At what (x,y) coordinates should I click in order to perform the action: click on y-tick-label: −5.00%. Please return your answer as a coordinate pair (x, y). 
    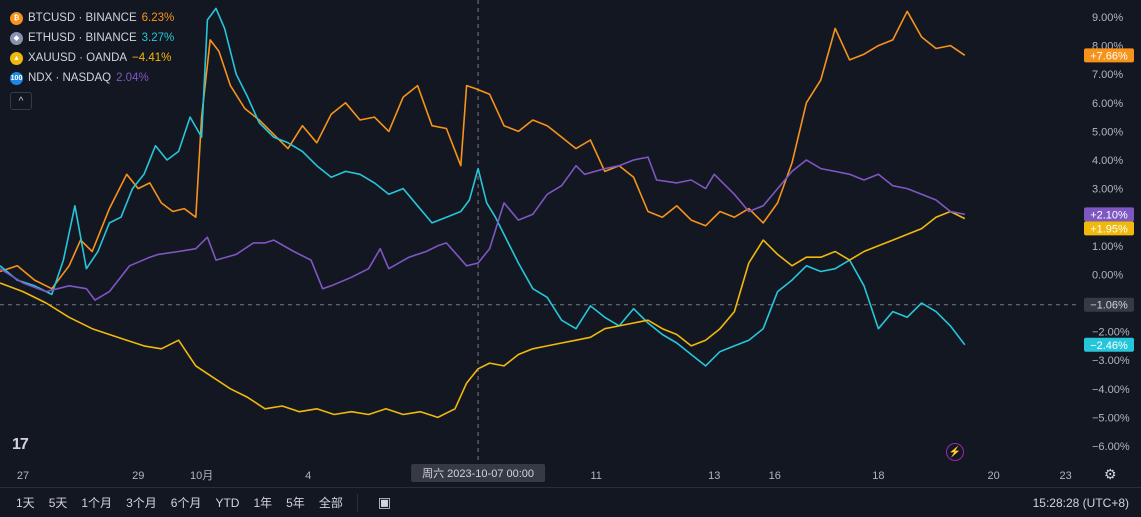
    Looking at the image, I should click on (1111, 418).